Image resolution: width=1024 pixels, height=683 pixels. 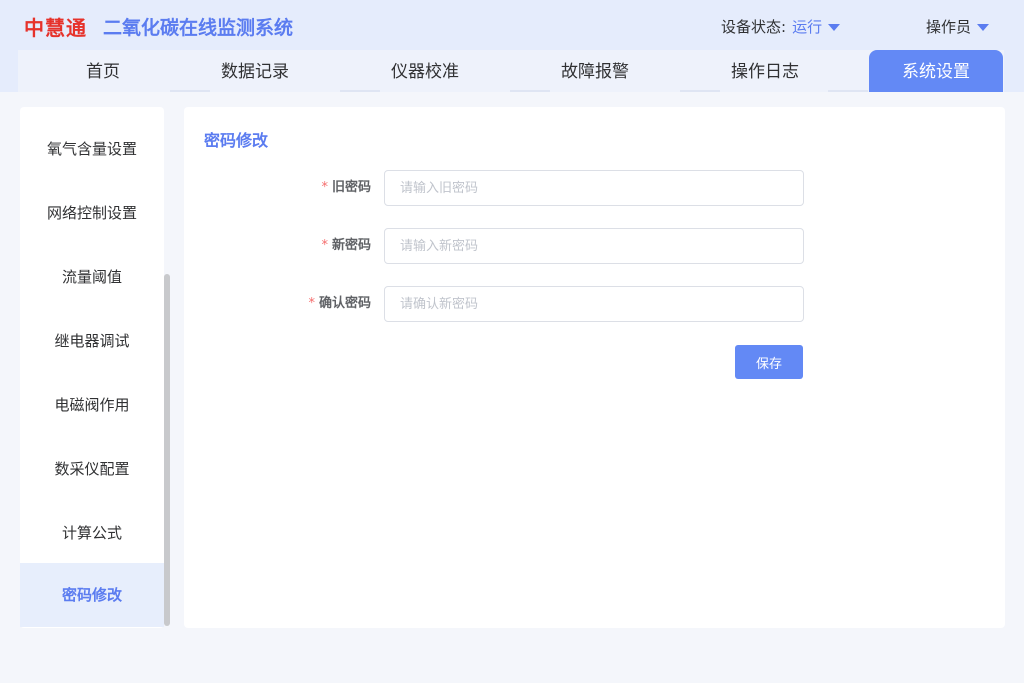 I want to click on sidebar-item-solenoid: 电磁阀作用, so click(x=92, y=405).